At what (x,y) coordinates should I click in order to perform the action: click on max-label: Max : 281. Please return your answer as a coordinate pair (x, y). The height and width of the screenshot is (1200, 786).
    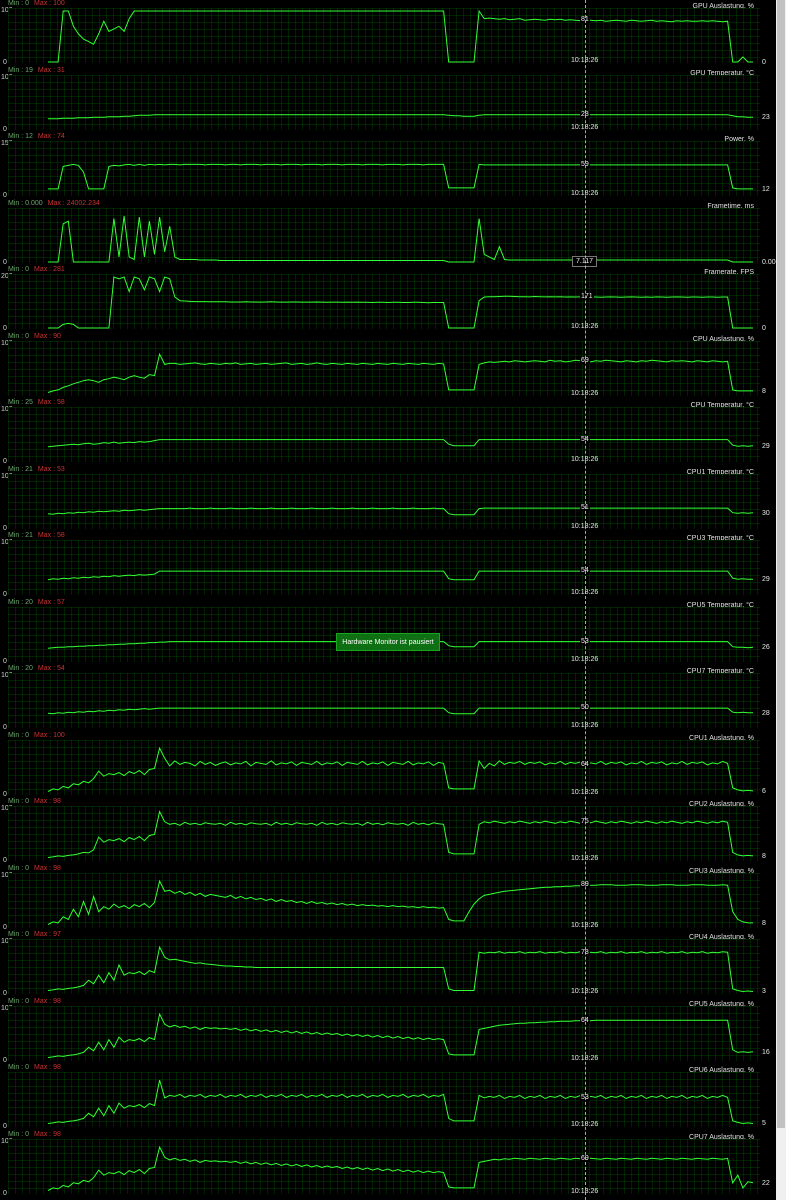
    Looking at the image, I should click on (49, 269).